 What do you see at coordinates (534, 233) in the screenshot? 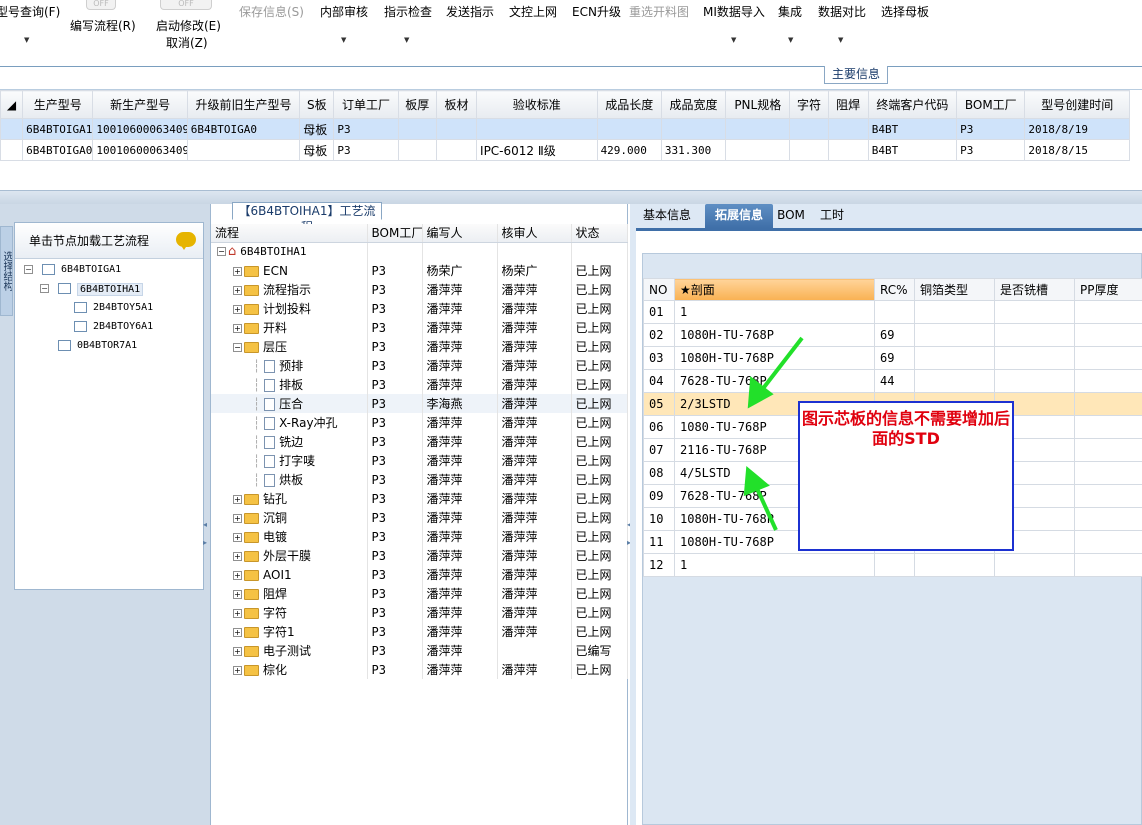
I see `column-header: 核审人` at bounding box center [534, 233].